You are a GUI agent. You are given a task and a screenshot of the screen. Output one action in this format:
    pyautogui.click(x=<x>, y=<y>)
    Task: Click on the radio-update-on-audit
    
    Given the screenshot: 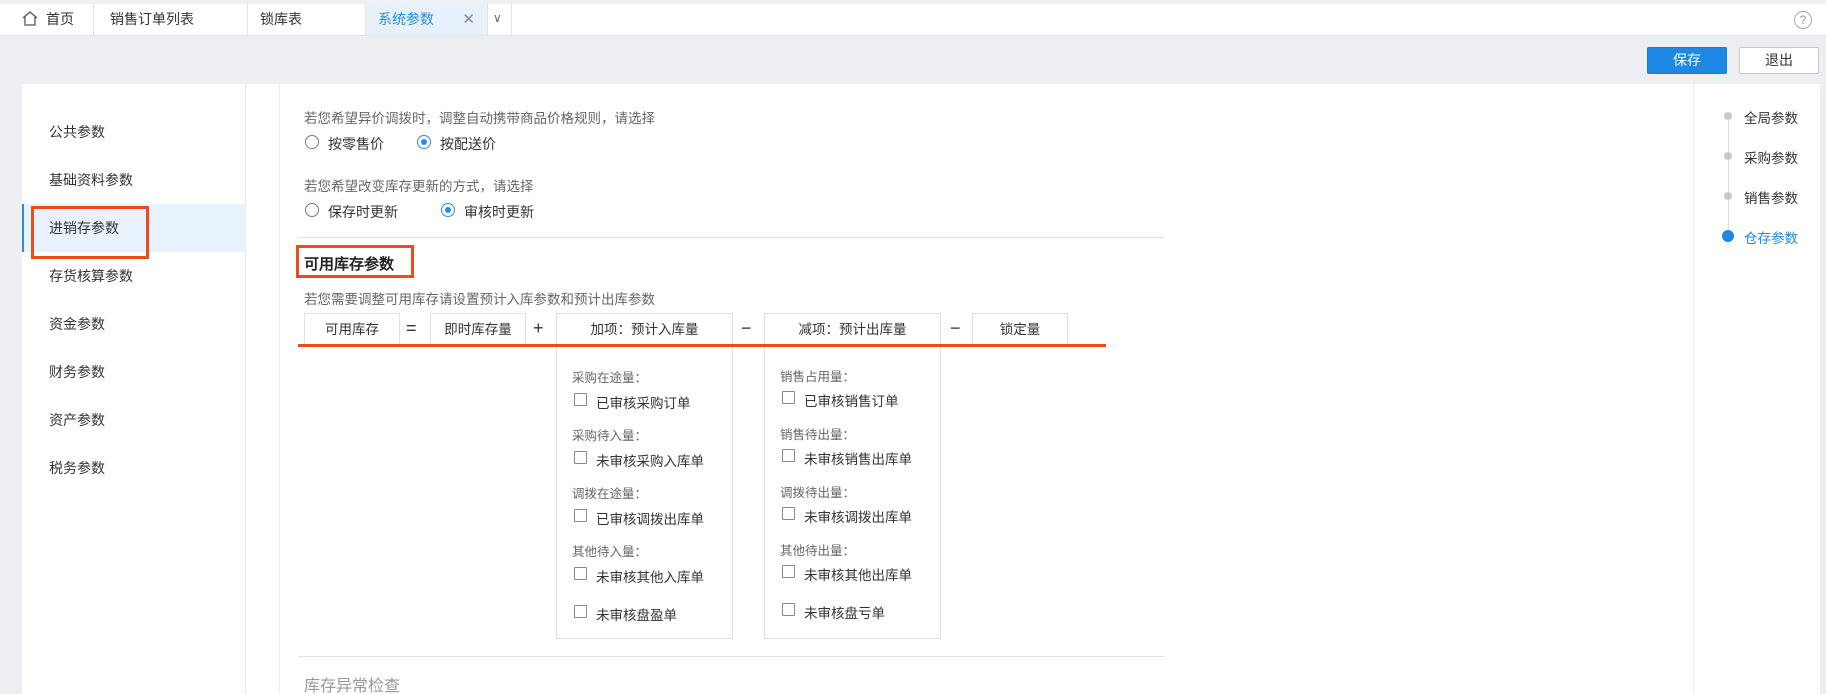 What is the action you would take?
    pyautogui.click(x=448, y=210)
    